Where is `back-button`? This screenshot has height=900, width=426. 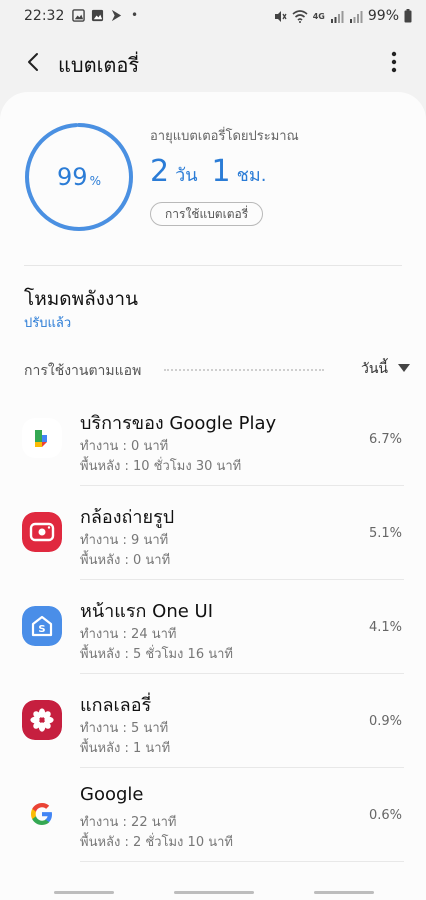
back-button is located at coordinates (34, 62).